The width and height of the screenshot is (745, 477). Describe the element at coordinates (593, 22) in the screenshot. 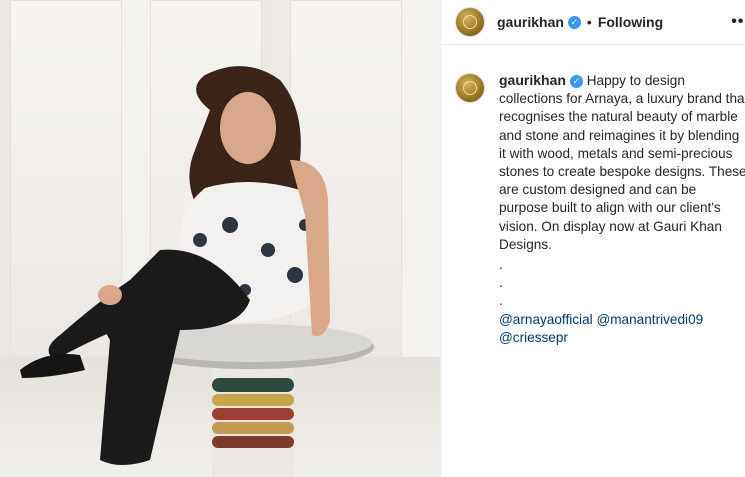

I see `post-header: gaurikhan ✓ • Following •••` at that location.